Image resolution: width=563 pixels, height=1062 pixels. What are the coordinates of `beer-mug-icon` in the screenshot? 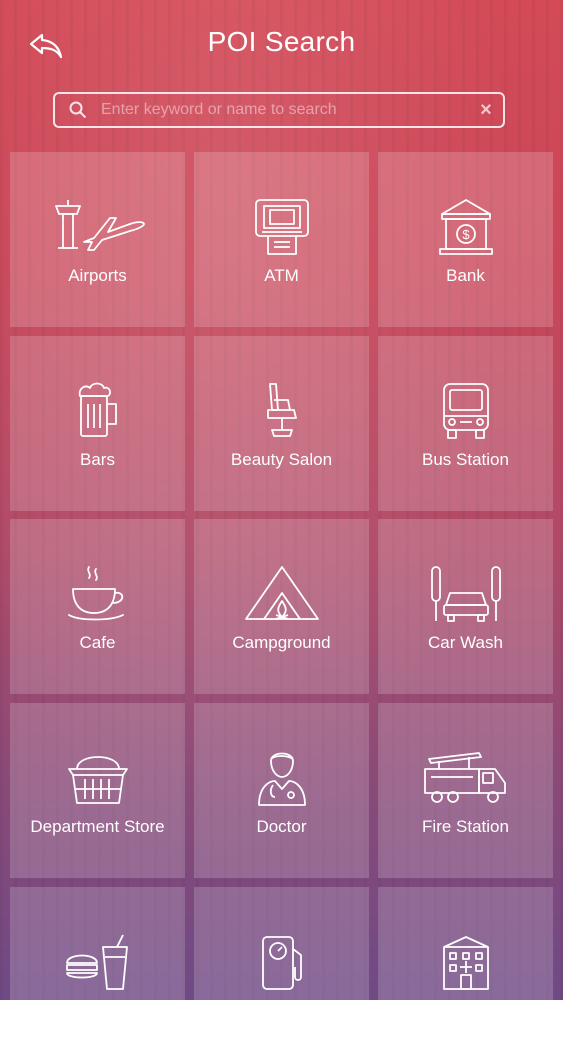 It's located at (98, 411).